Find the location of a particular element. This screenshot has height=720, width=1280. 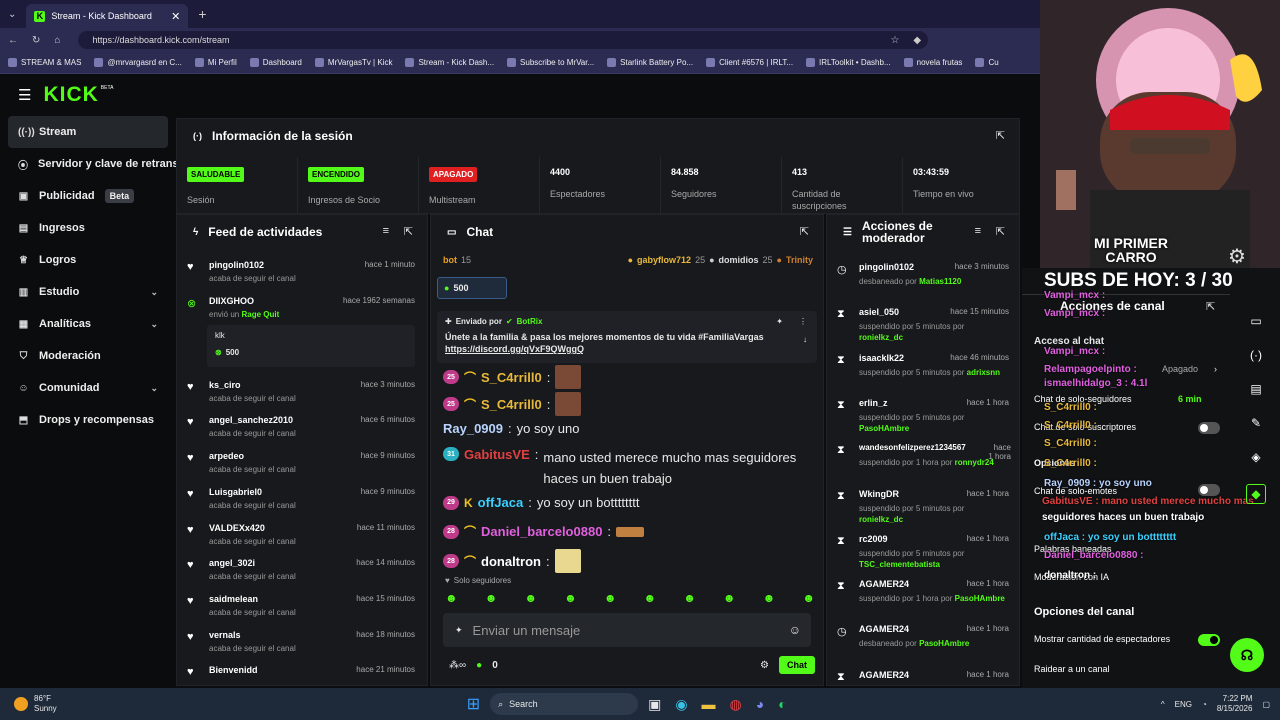

sidebar-item-8: ☺ Comunidad ⌄ is located at coordinates (88, 388).